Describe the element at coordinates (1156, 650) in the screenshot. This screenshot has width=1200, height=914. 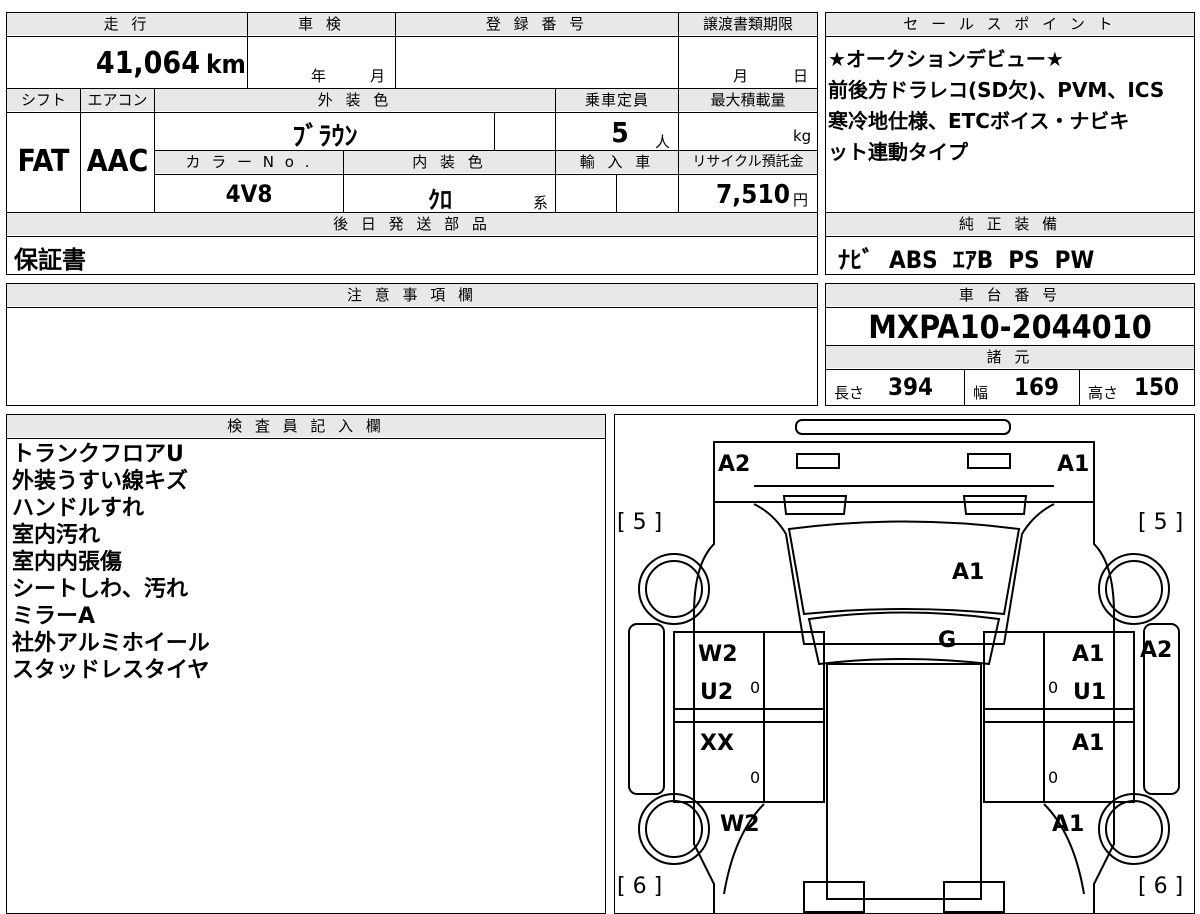
I see `diagram-right-fender: A2` at that location.